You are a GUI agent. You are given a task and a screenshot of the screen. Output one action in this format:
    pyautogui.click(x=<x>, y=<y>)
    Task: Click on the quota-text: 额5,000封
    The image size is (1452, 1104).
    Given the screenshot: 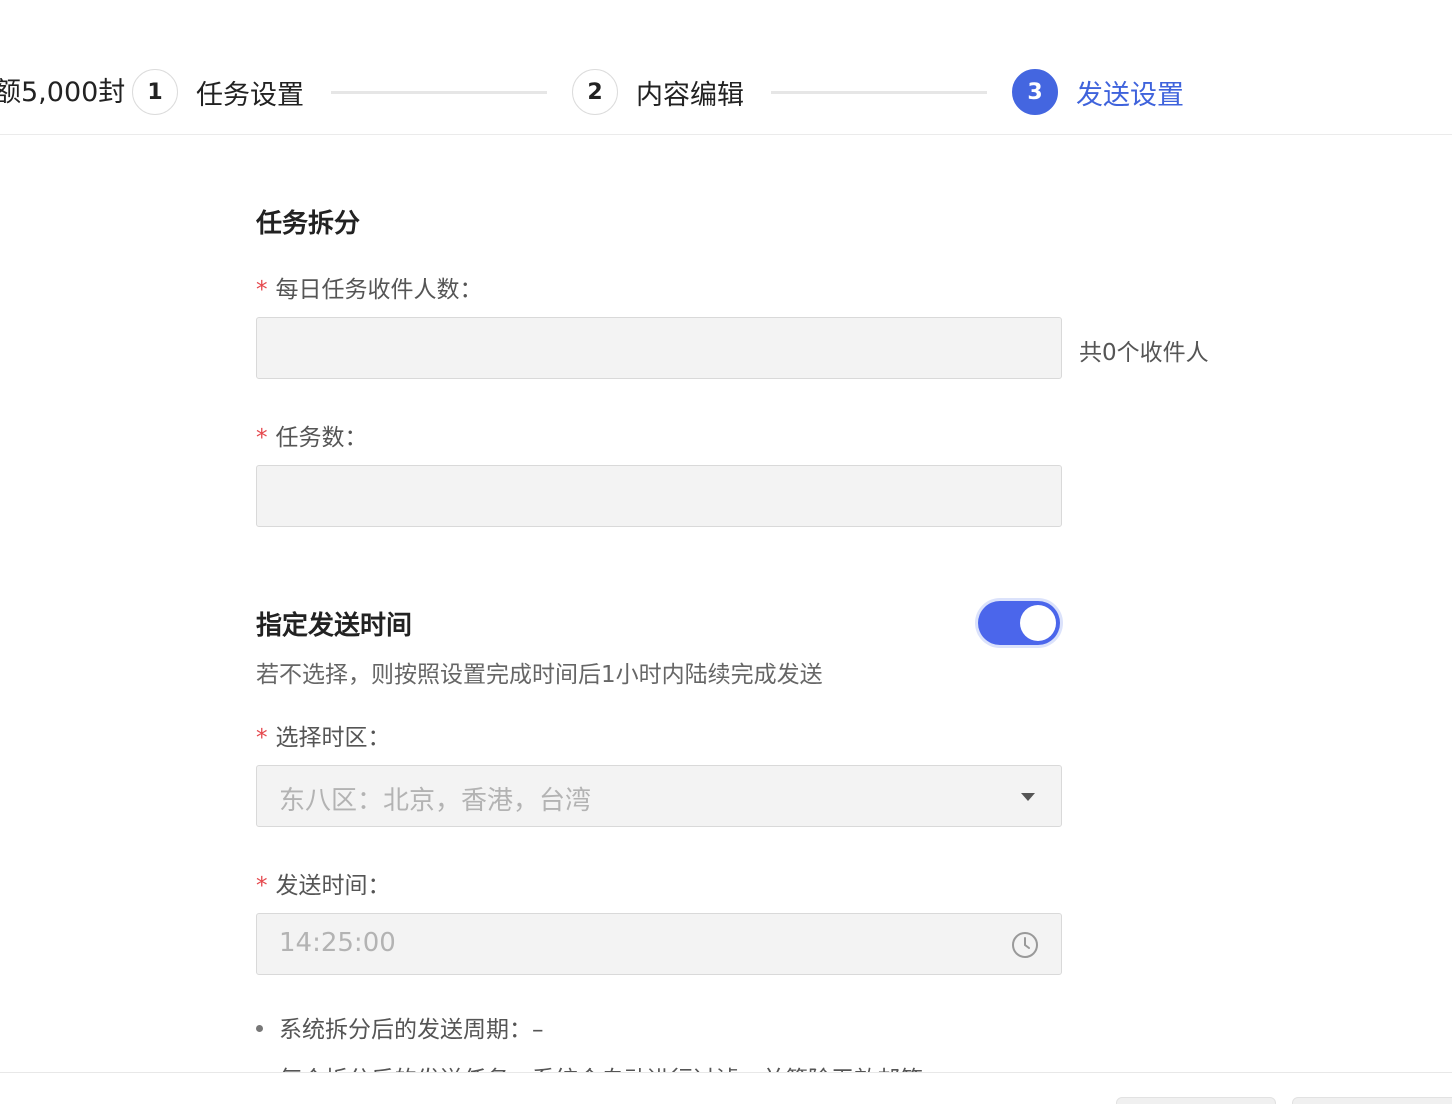 What is the action you would take?
    pyautogui.click(x=63, y=92)
    